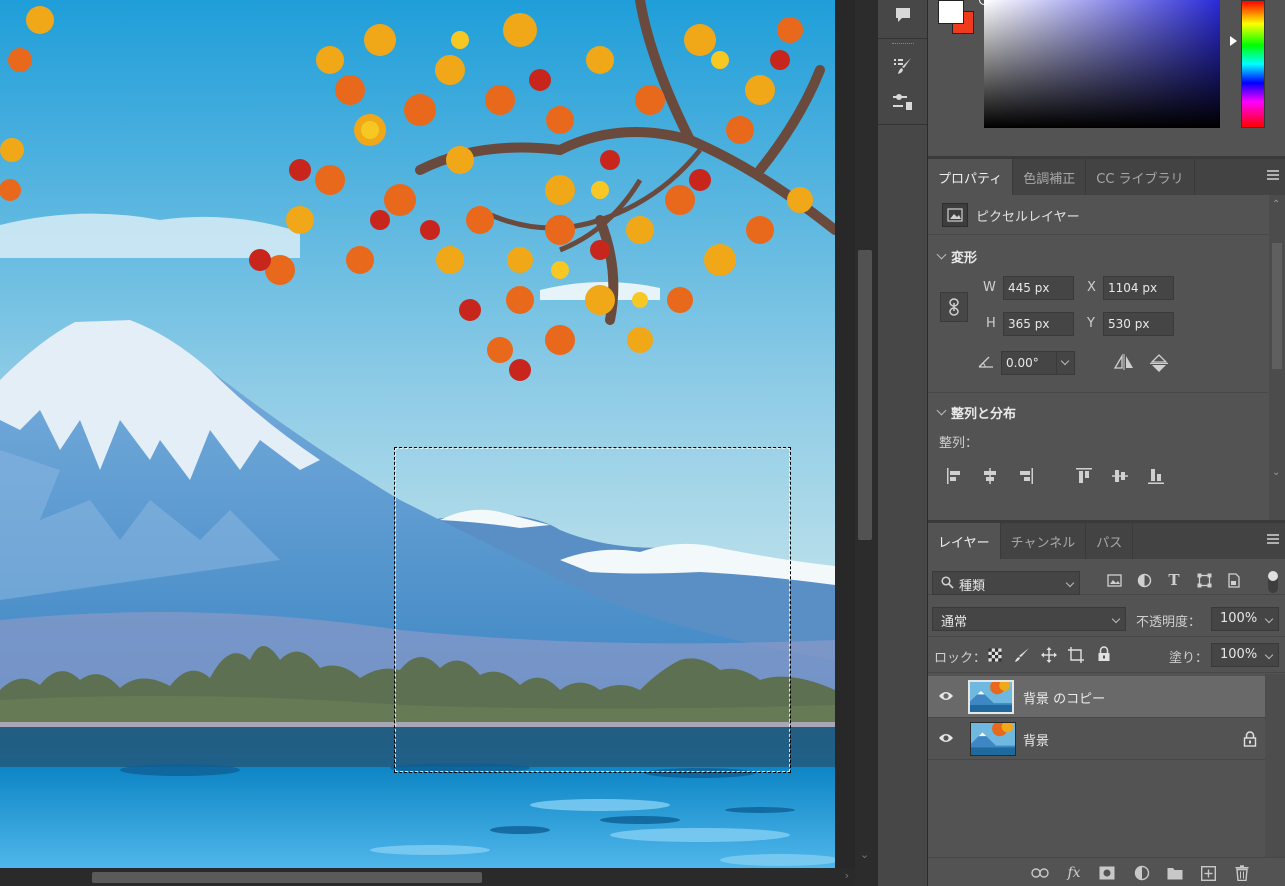 Image resolution: width=1285 pixels, height=886 pixels. What do you see at coordinates (1006, 583) in the screenshot?
I see `filter-kind-select: 種類` at bounding box center [1006, 583].